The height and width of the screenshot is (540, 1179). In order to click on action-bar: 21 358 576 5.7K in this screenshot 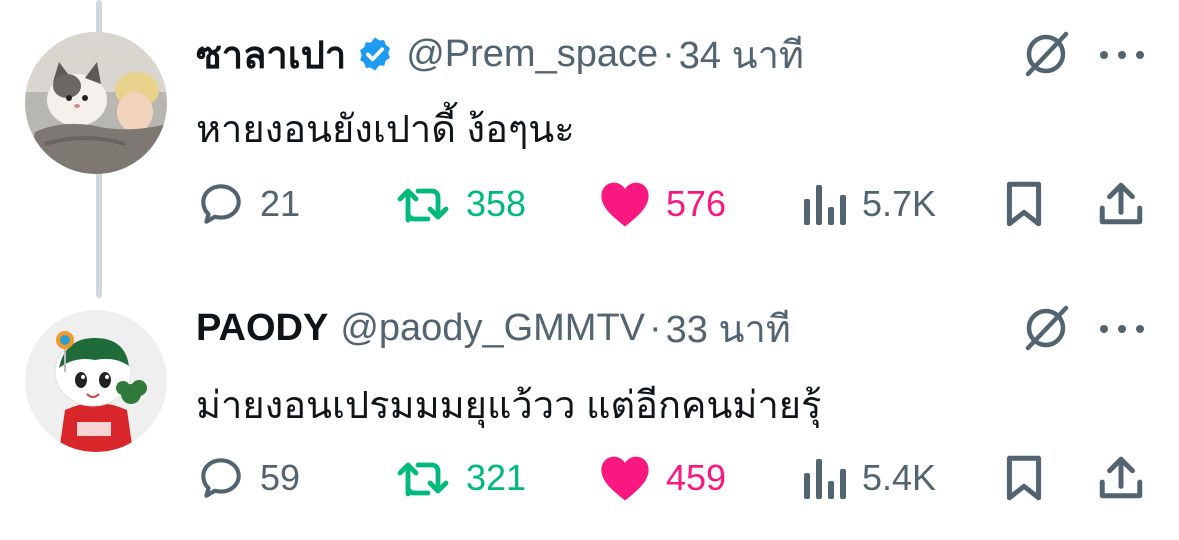, I will do `click(589, 204)`.